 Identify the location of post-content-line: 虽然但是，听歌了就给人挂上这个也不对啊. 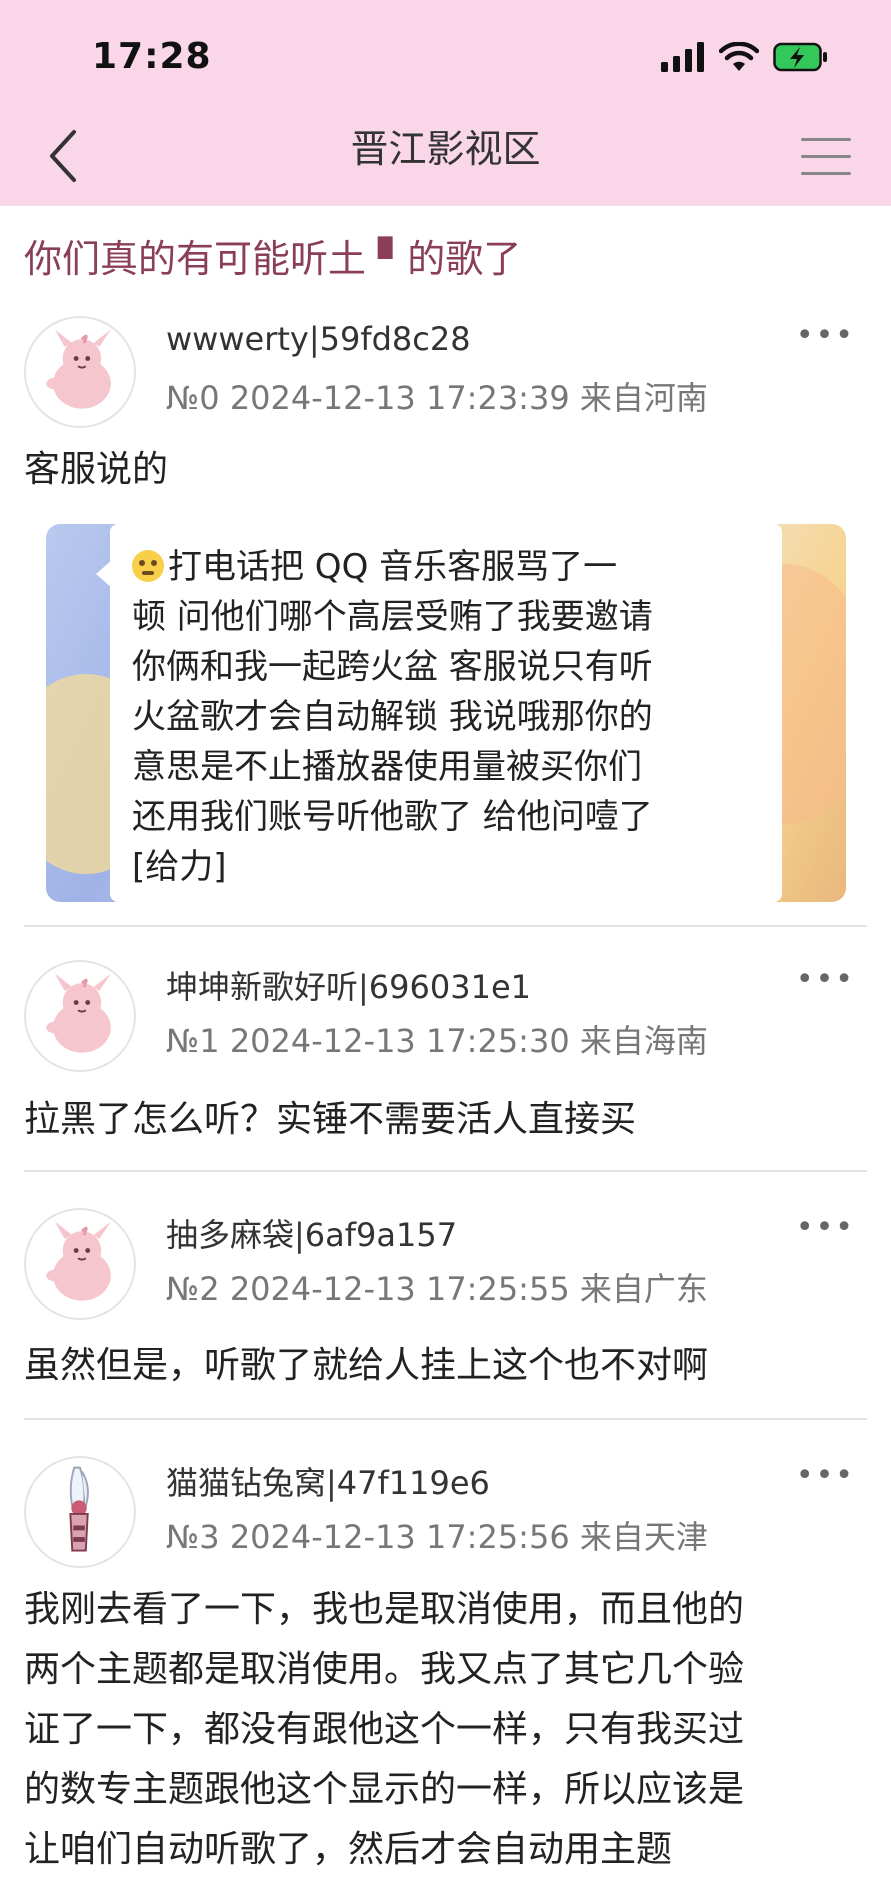
(366, 1365).